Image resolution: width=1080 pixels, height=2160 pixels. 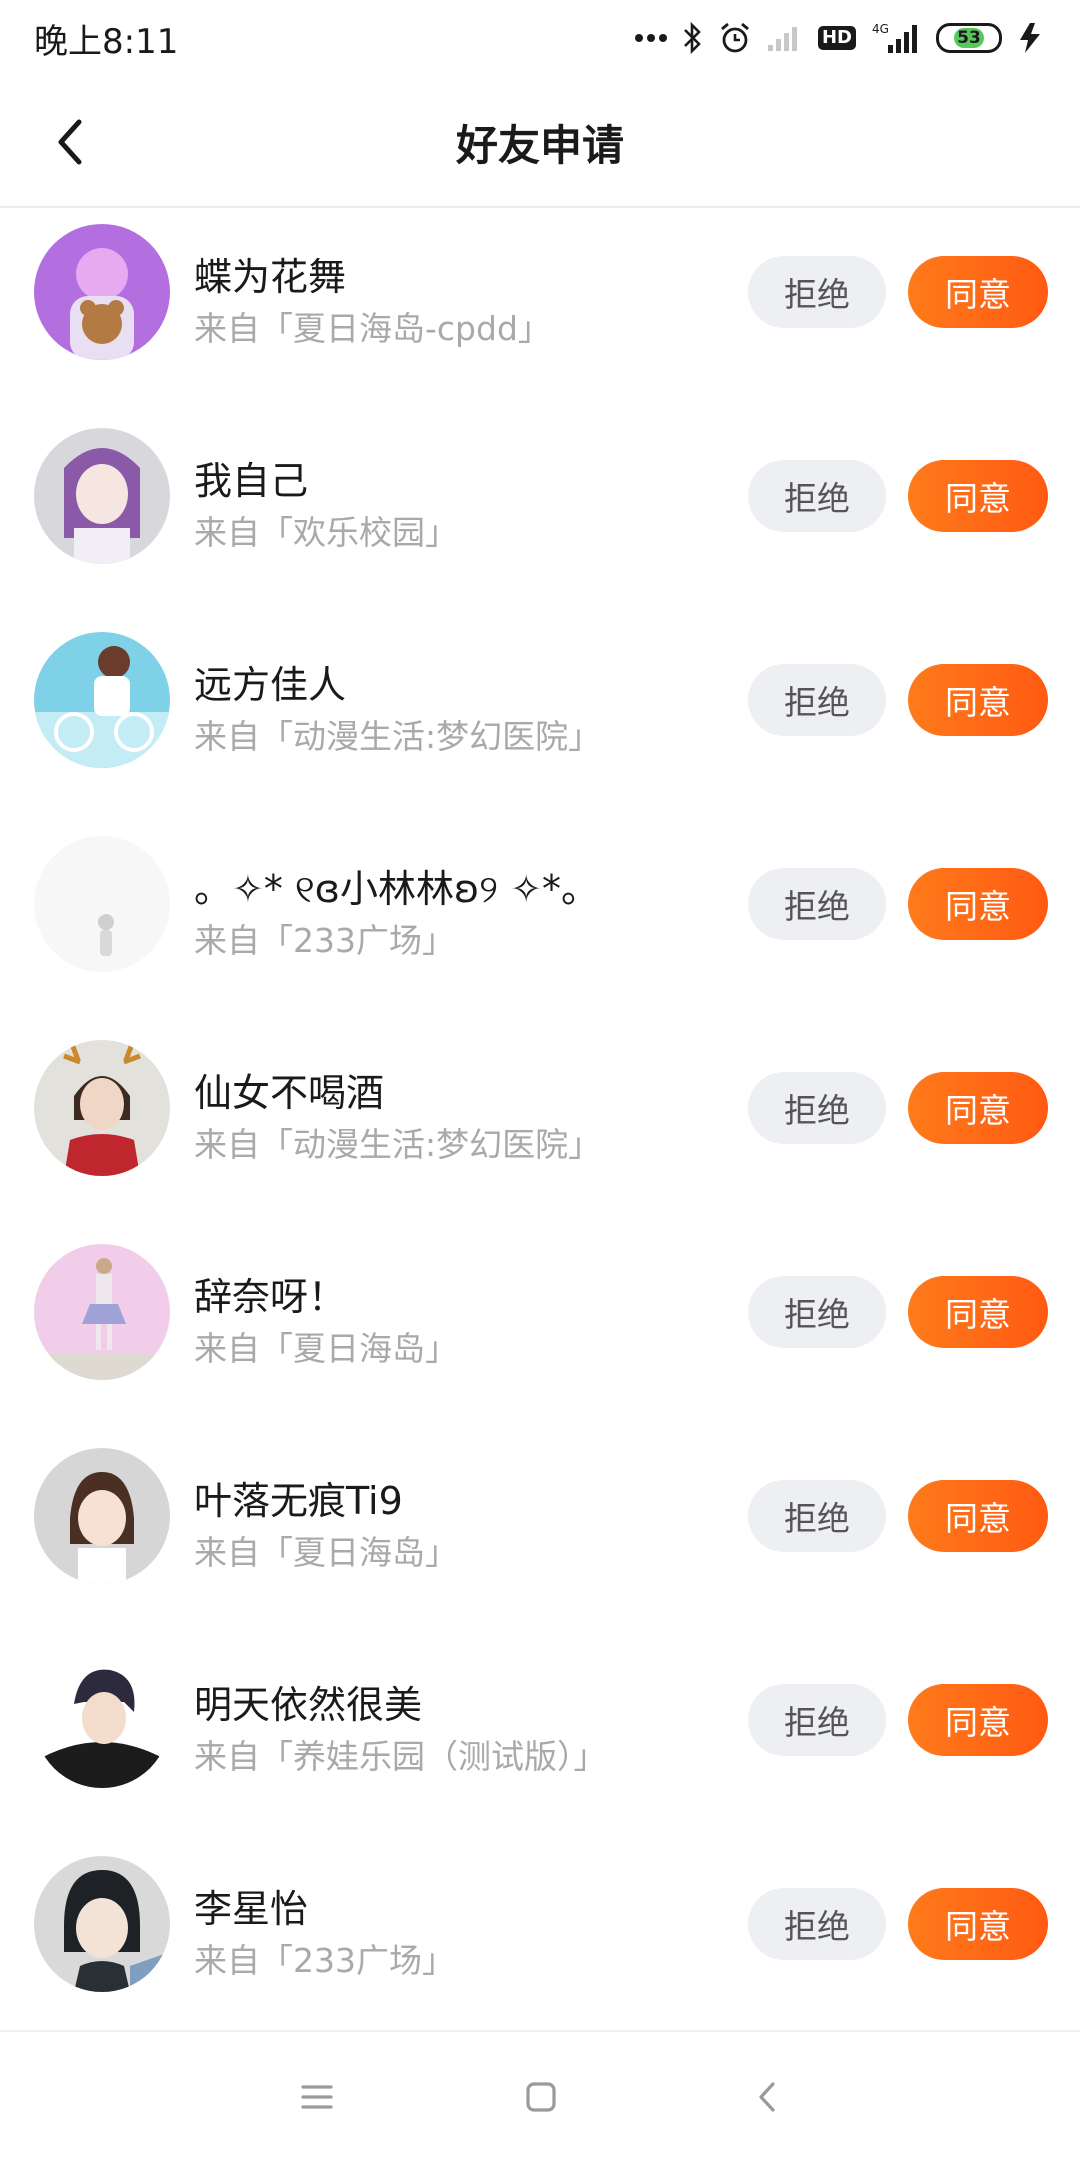 What do you see at coordinates (251, 481) in the screenshot?
I see `requester-name: 我自己` at bounding box center [251, 481].